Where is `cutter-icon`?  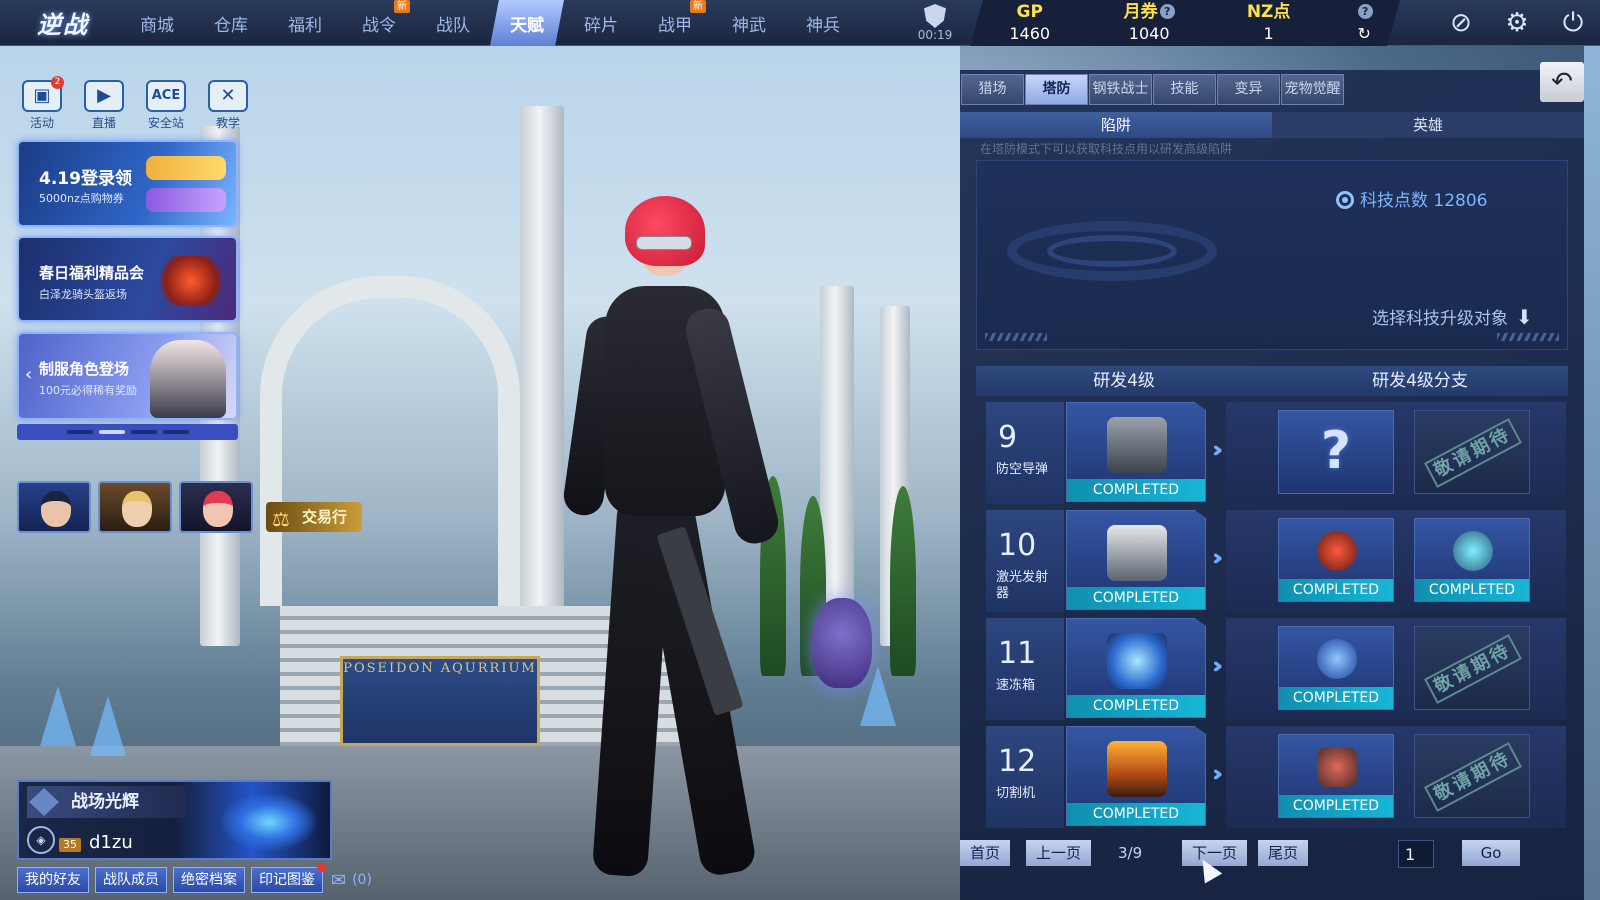 cutter-icon is located at coordinates (1137, 769).